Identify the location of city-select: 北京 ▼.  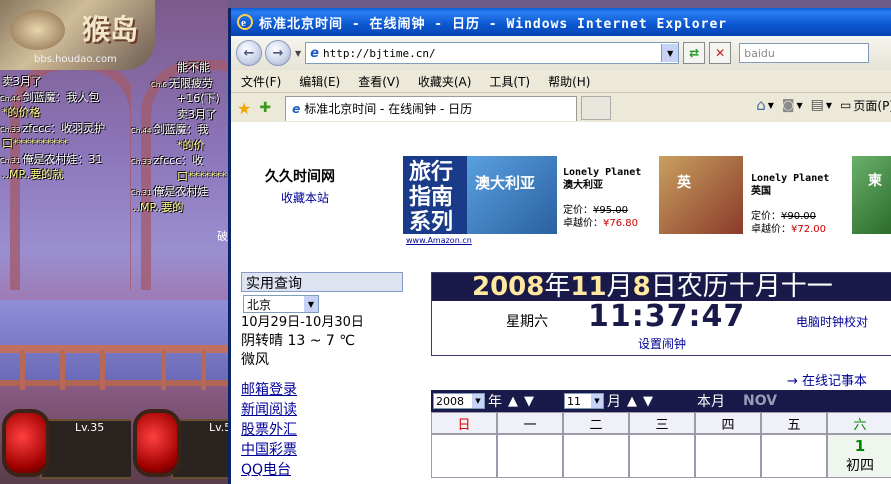
(281, 304).